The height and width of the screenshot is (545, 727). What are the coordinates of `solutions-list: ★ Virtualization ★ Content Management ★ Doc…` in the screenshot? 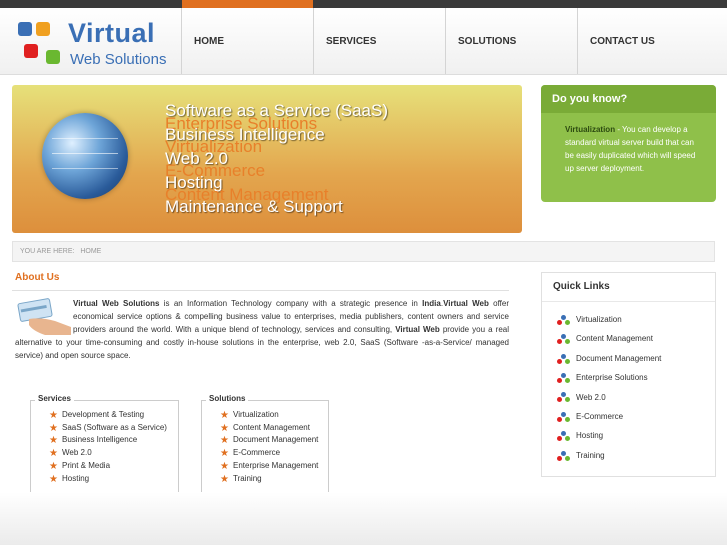 It's located at (269, 447).